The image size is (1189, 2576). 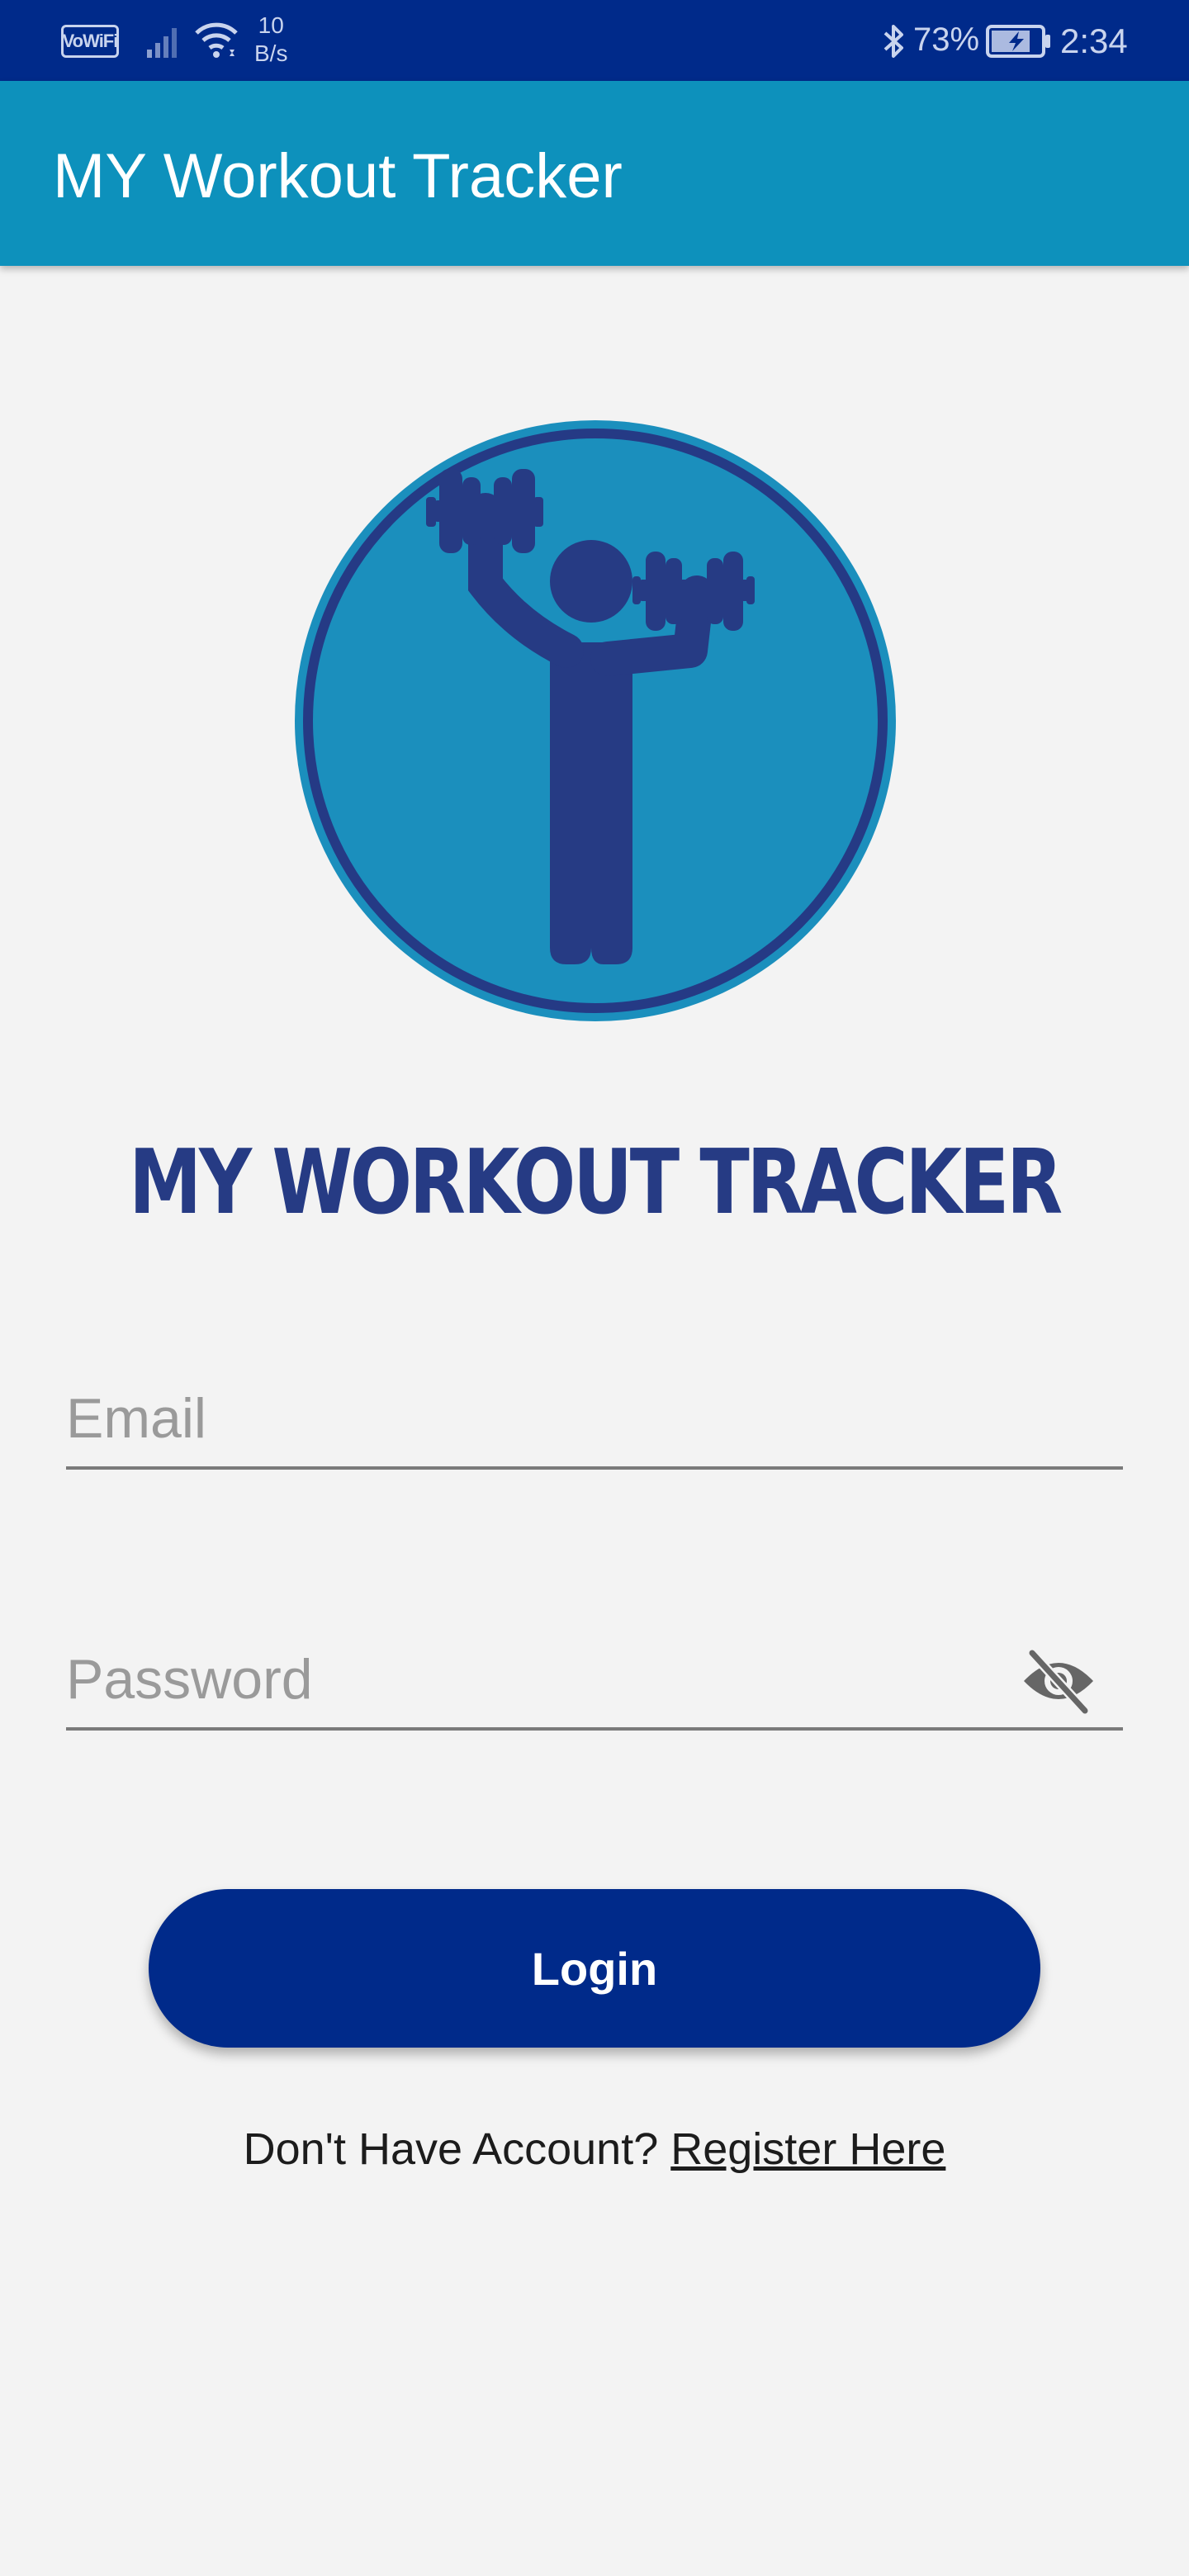 What do you see at coordinates (271, 25) in the screenshot?
I see `net-speed-value: 10` at bounding box center [271, 25].